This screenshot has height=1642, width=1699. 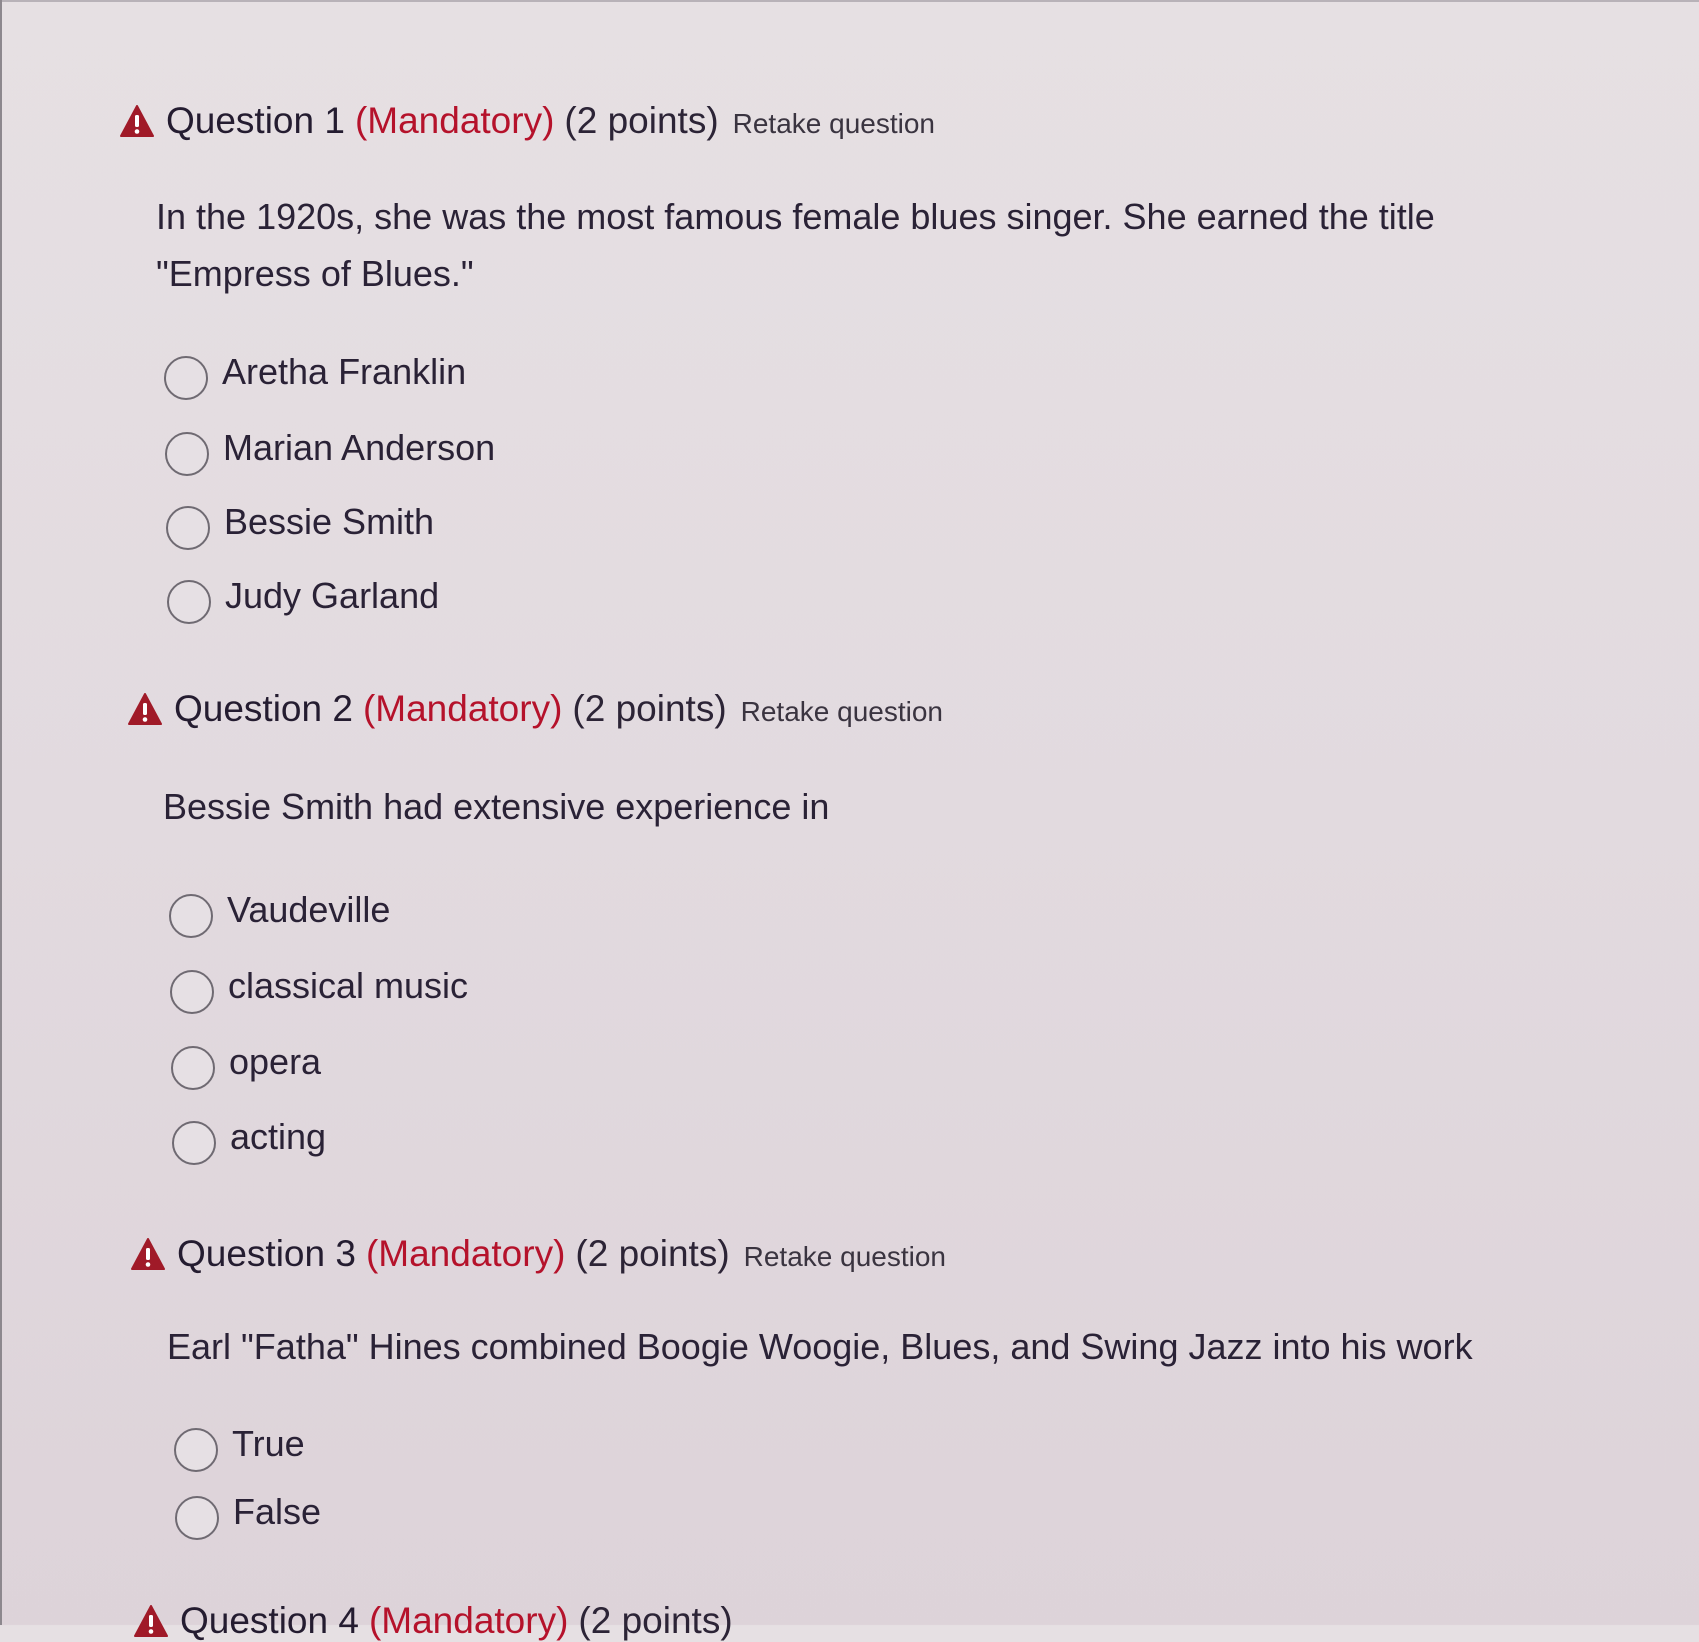 I want to click on option-bessie-smith: Bessie Smith, so click(x=300, y=525).